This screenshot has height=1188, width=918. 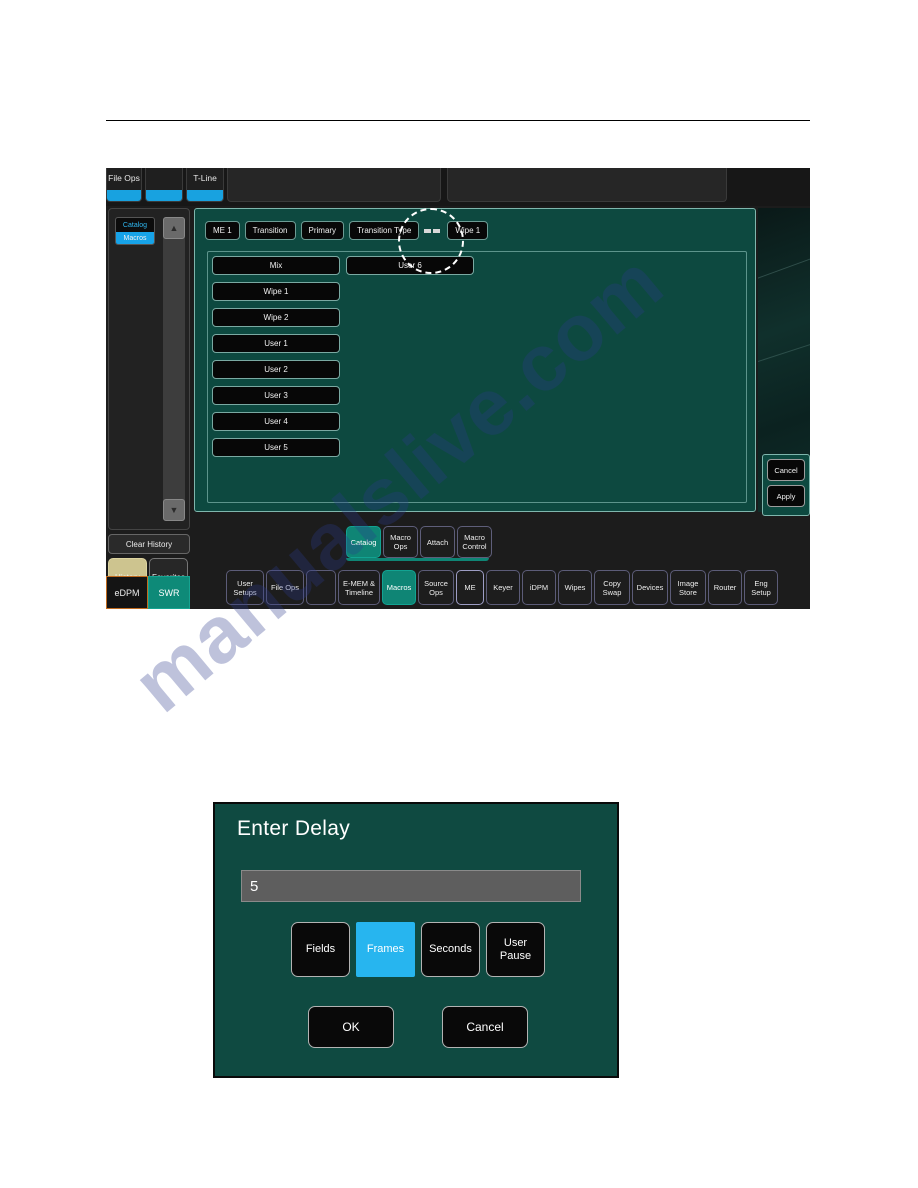 What do you see at coordinates (124, 185) in the screenshot?
I see `tab-file-ops: File Ops` at bounding box center [124, 185].